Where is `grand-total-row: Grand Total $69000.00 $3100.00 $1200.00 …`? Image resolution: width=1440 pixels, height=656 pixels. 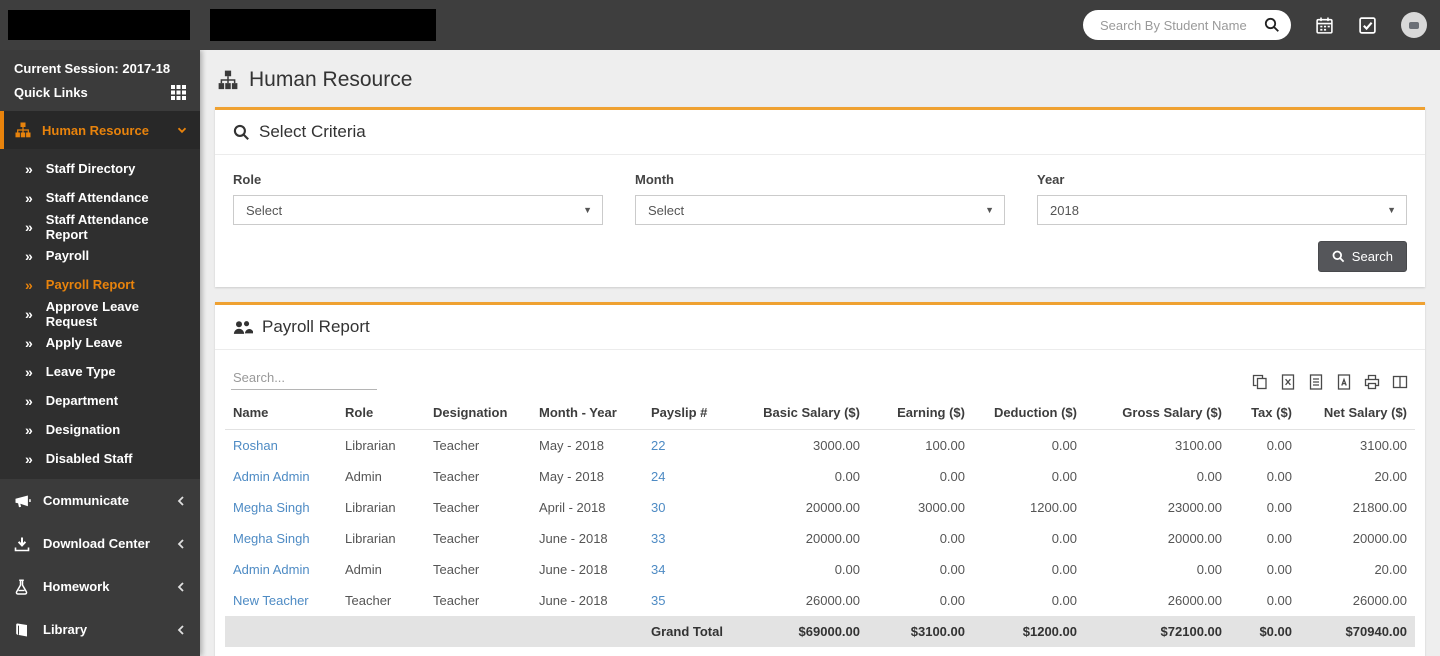
grand-total-row: Grand Total $69000.00 $3100.00 $1200.00 … is located at coordinates (820, 631).